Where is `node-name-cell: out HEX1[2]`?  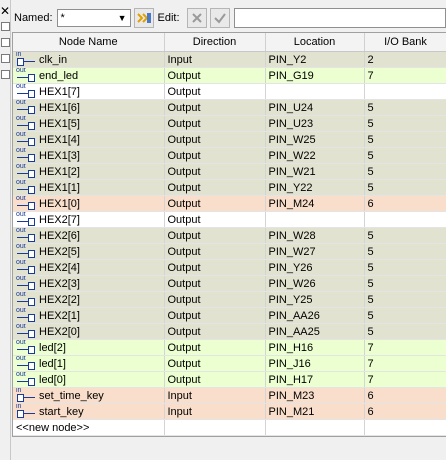
node-name-cell: out HEX1[2] is located at coordinates (89, 171).